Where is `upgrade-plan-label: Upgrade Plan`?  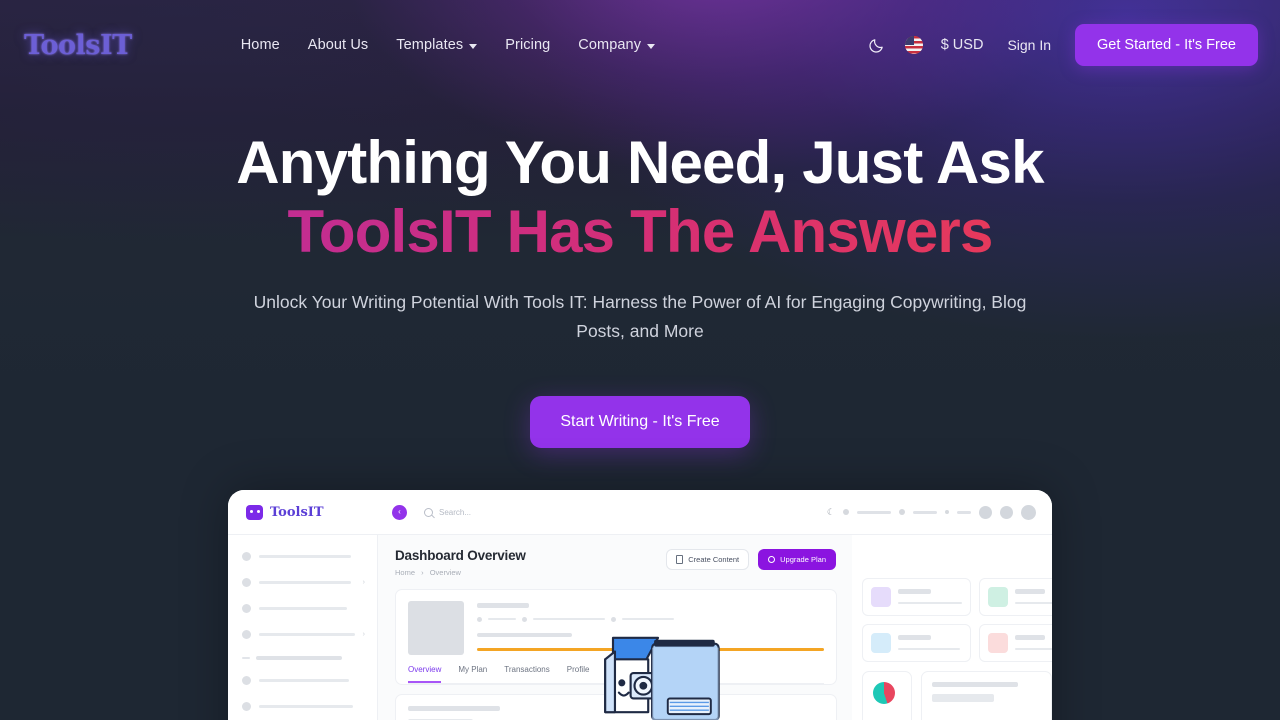 upgrade-plan-label: Upgrade Plan is located at coordinates (803, 559).